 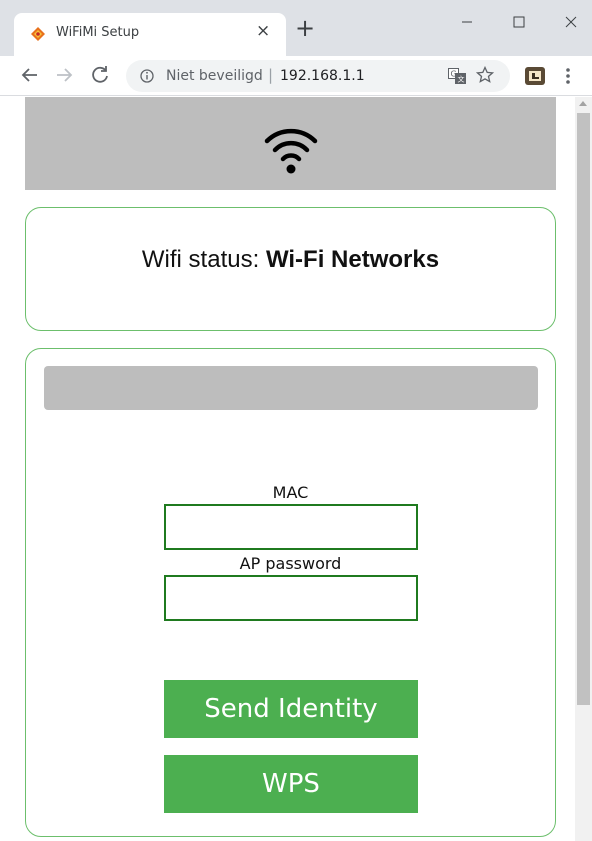 I want to click on ap-password-input, so click(x=291, y=598).